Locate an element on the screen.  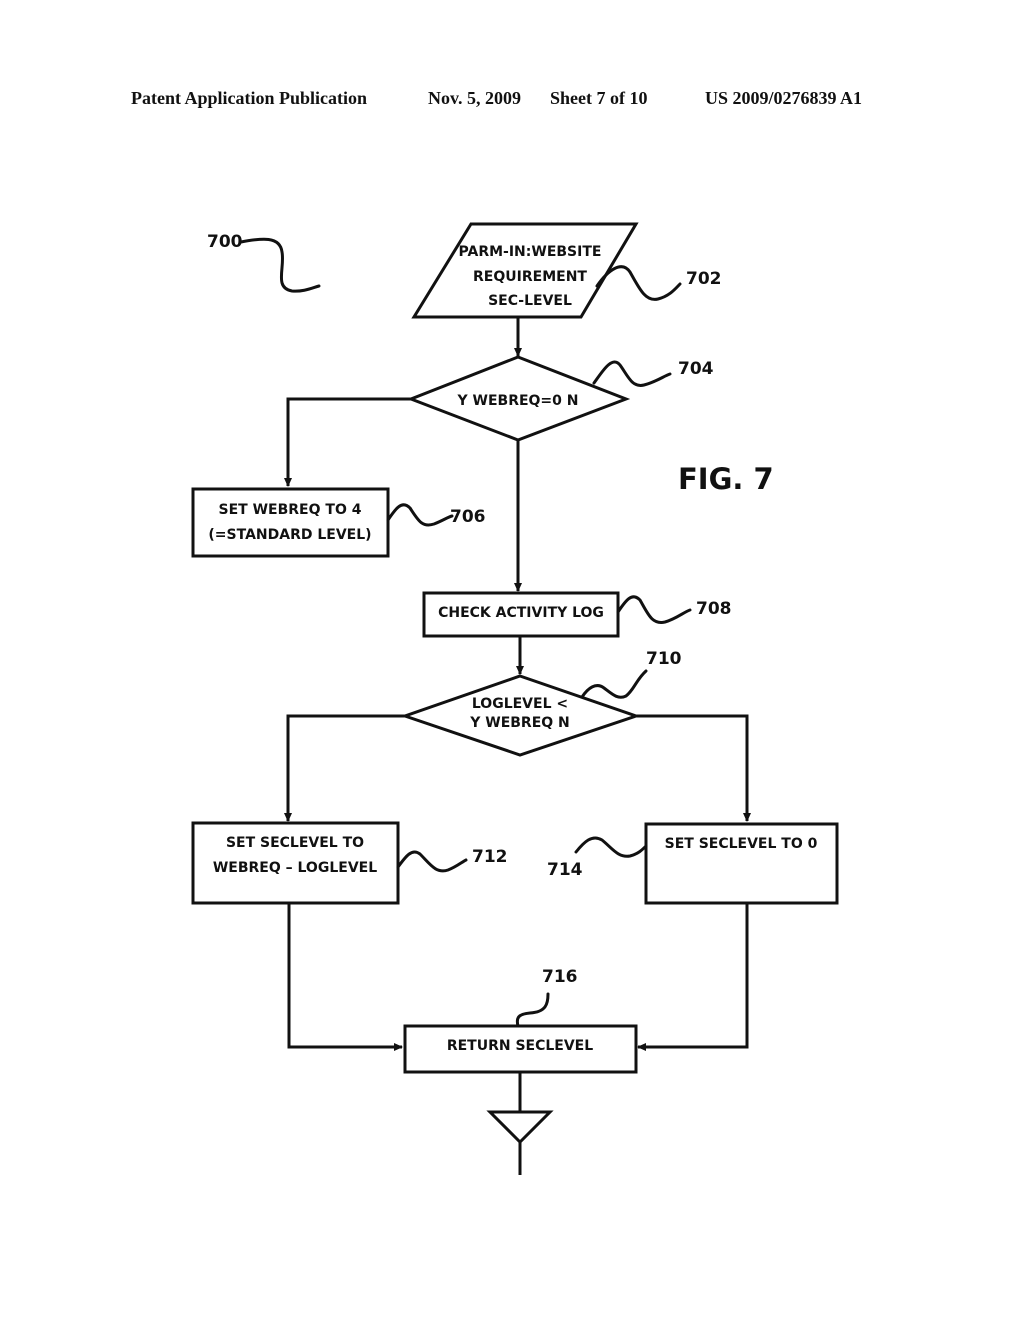
node-702-input: PARM-IN:WEBSITE REQUIREMENT SEC-LEVEL is located at coordinates (525, 270).